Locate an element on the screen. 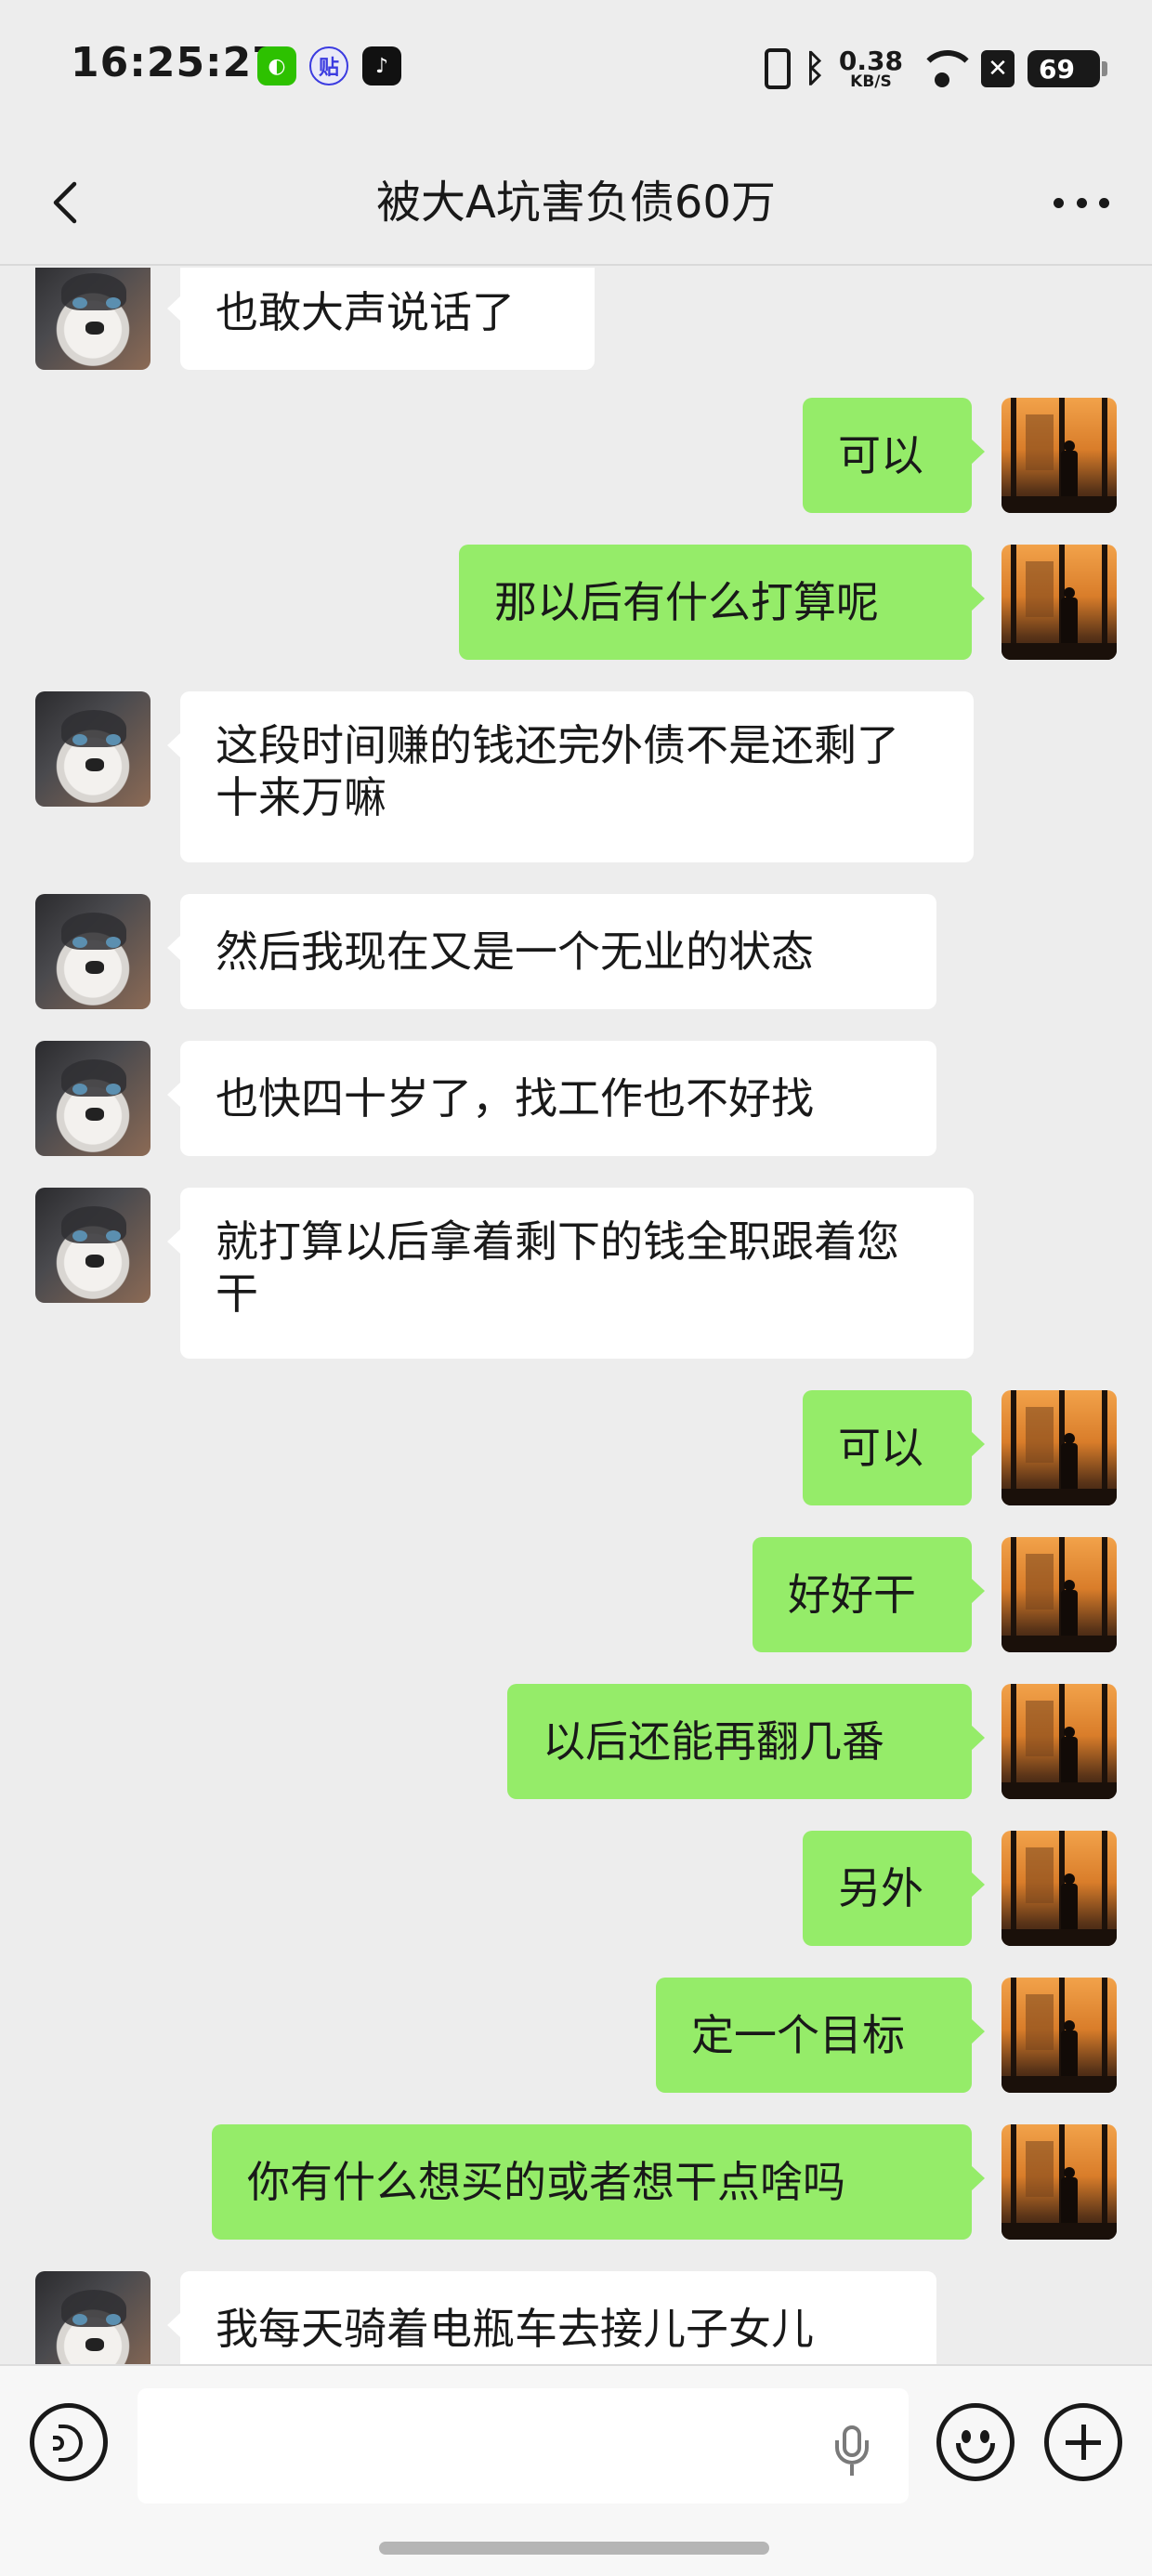  tiktok-notification-icon: ♪ is located at coordinates (381, 65).